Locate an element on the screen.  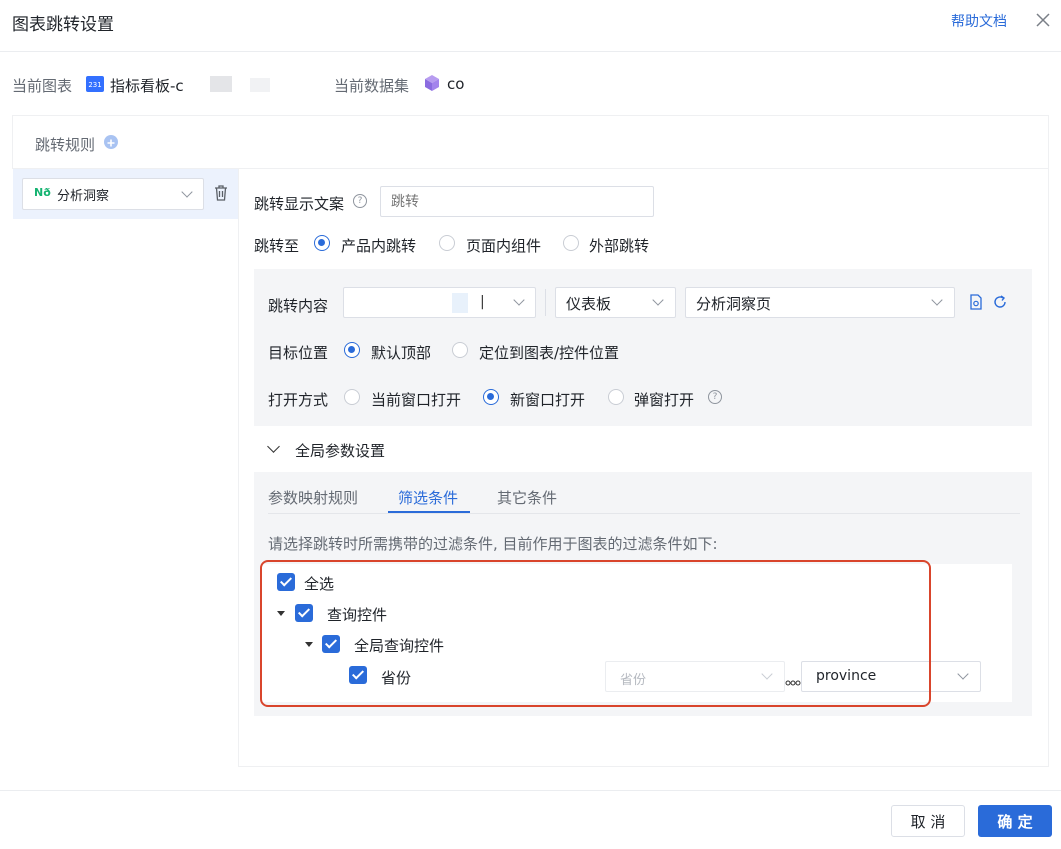
display-text-input is located at coordinates (517, 201).